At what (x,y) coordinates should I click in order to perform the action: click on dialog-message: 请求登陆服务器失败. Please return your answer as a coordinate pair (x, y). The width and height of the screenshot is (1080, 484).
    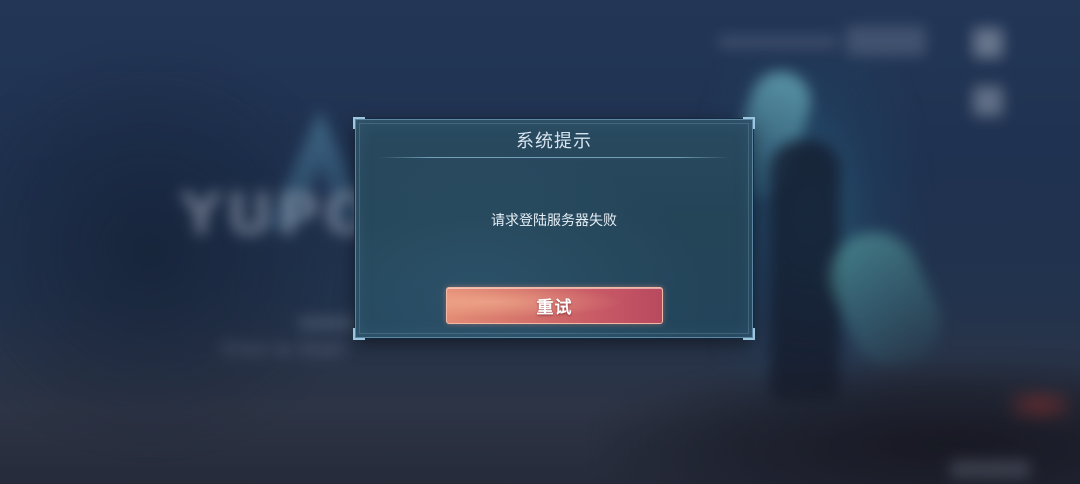
    Looking at the image, I should click on (554, 221).